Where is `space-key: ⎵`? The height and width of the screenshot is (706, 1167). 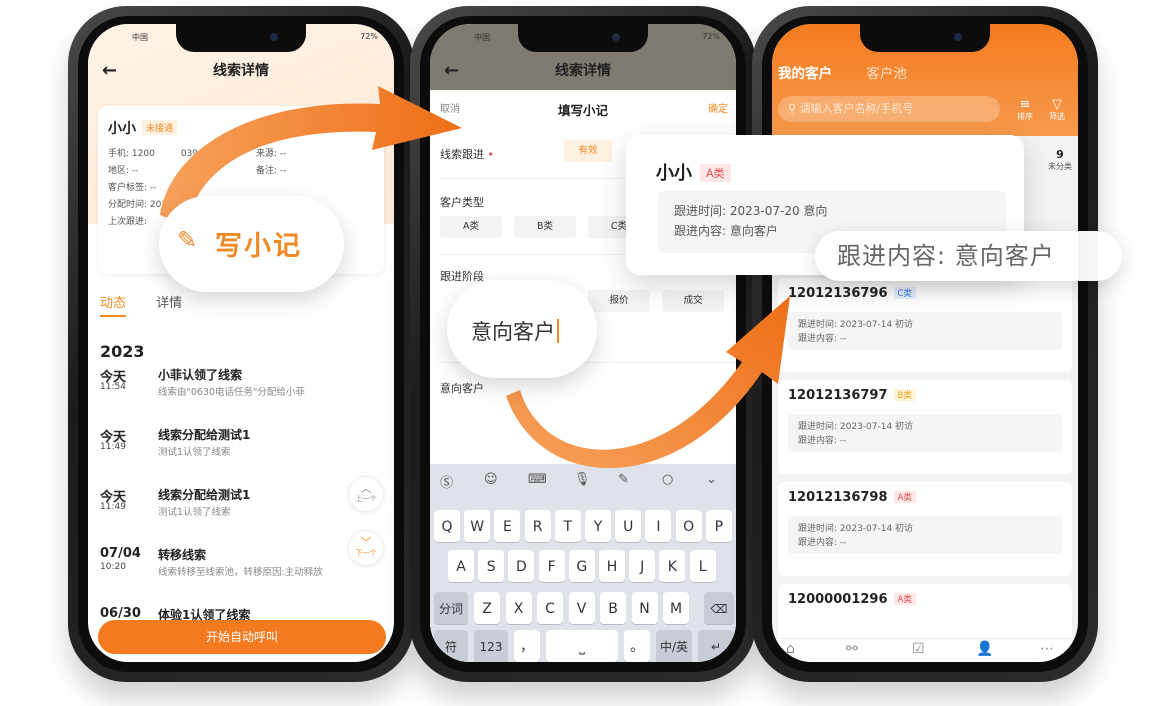
space-key: ⎵ is located at coordinates (582, 646).